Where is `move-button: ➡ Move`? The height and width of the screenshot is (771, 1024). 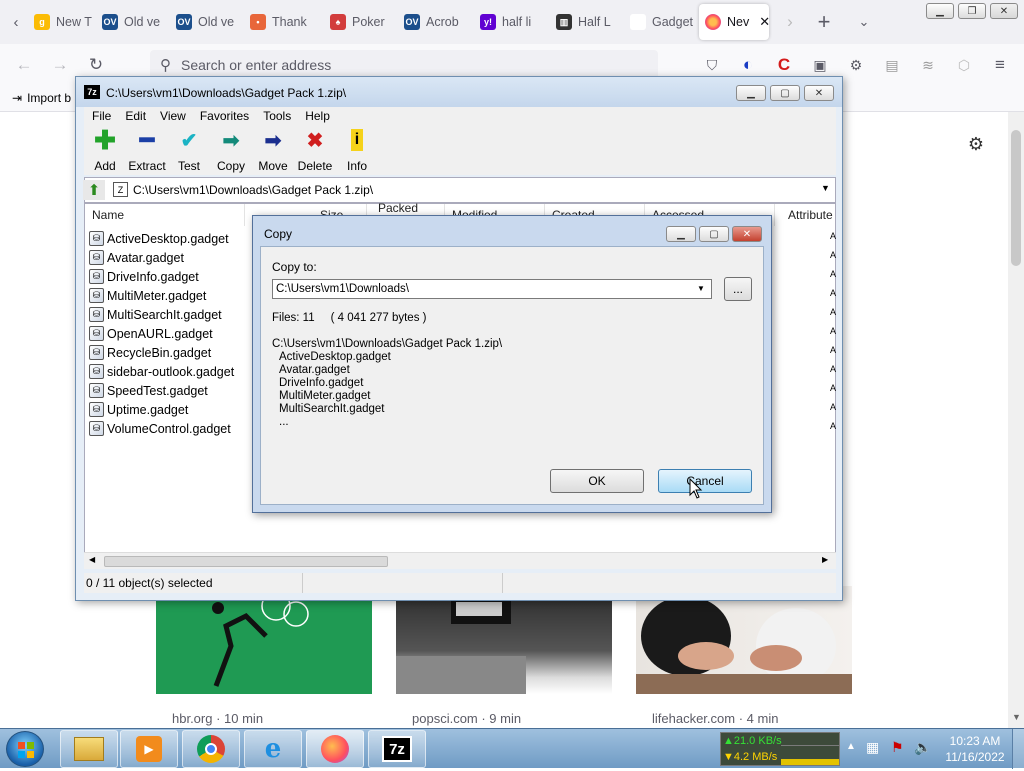 move-button: ➡ Move is located at coordinates (273, 151).